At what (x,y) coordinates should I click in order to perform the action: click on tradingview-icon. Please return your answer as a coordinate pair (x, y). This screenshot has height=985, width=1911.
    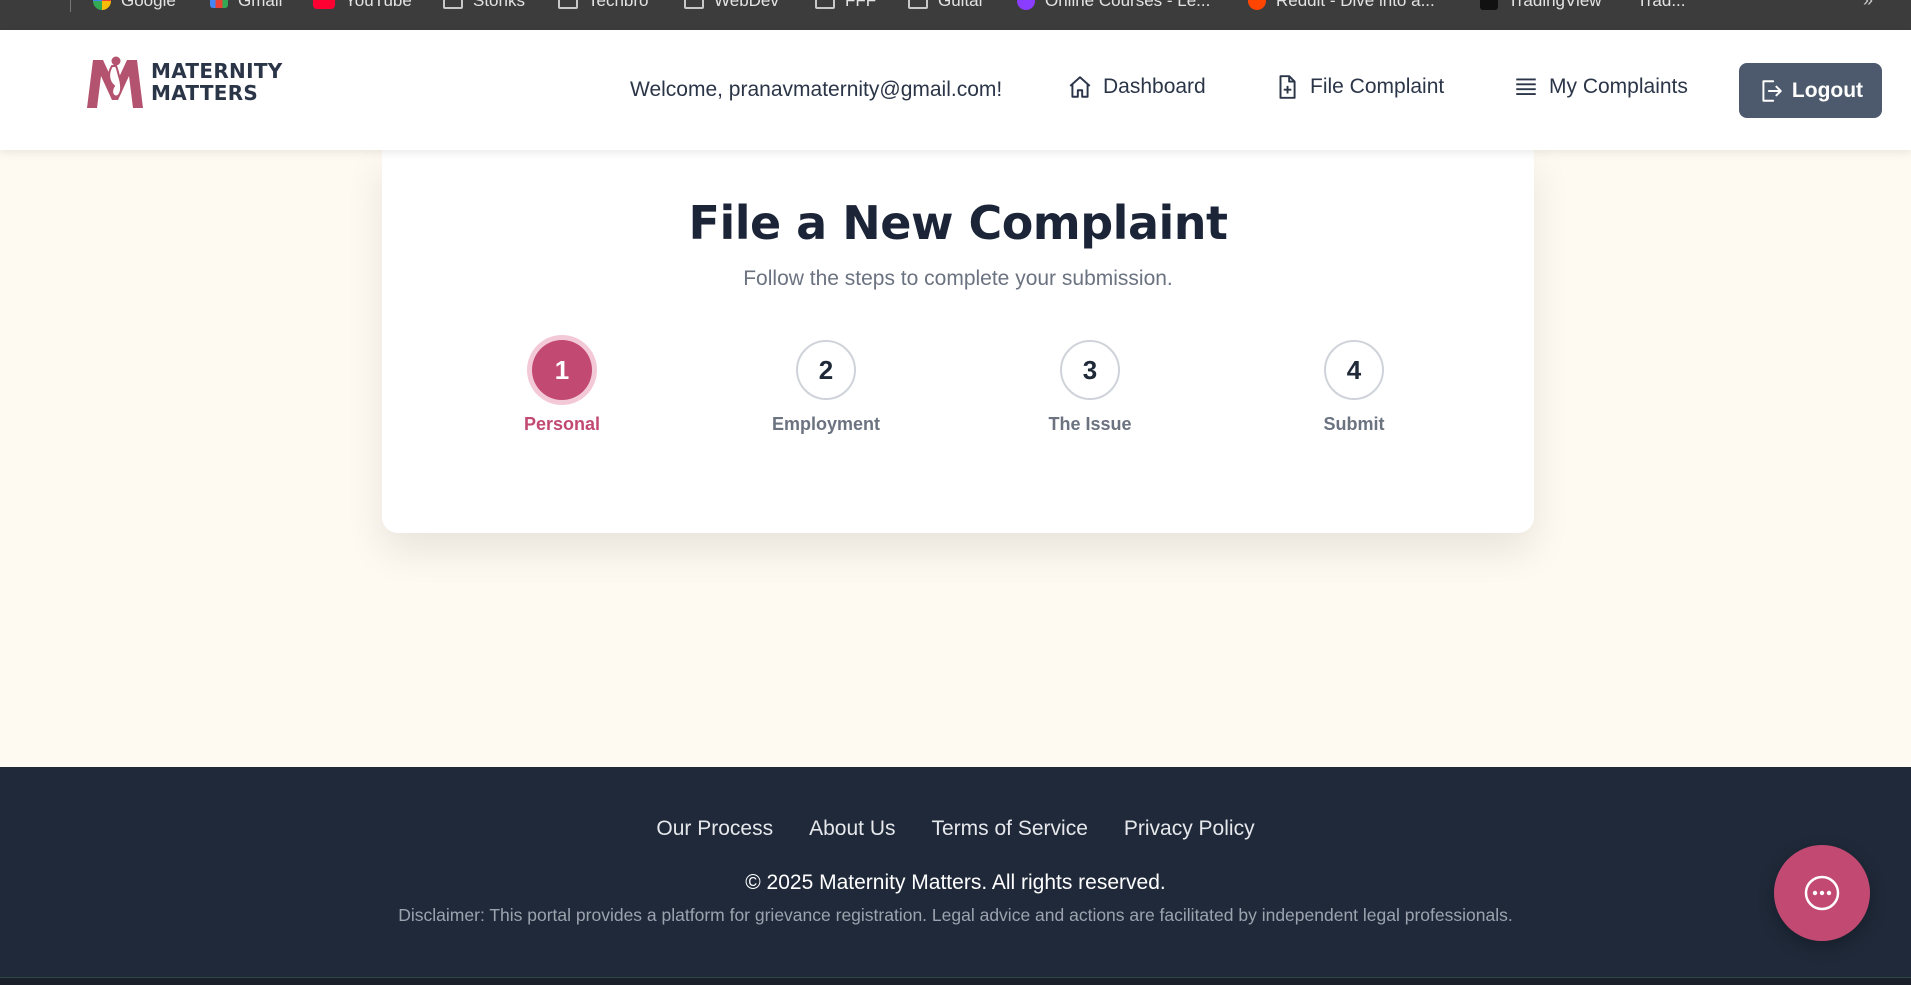
    Looking at the image, I should click on (1489, 5).